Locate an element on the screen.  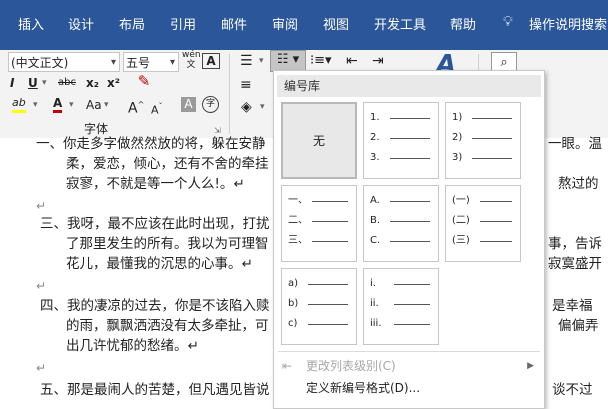
tab-view: 视图 is located at coordinates (336, 23).